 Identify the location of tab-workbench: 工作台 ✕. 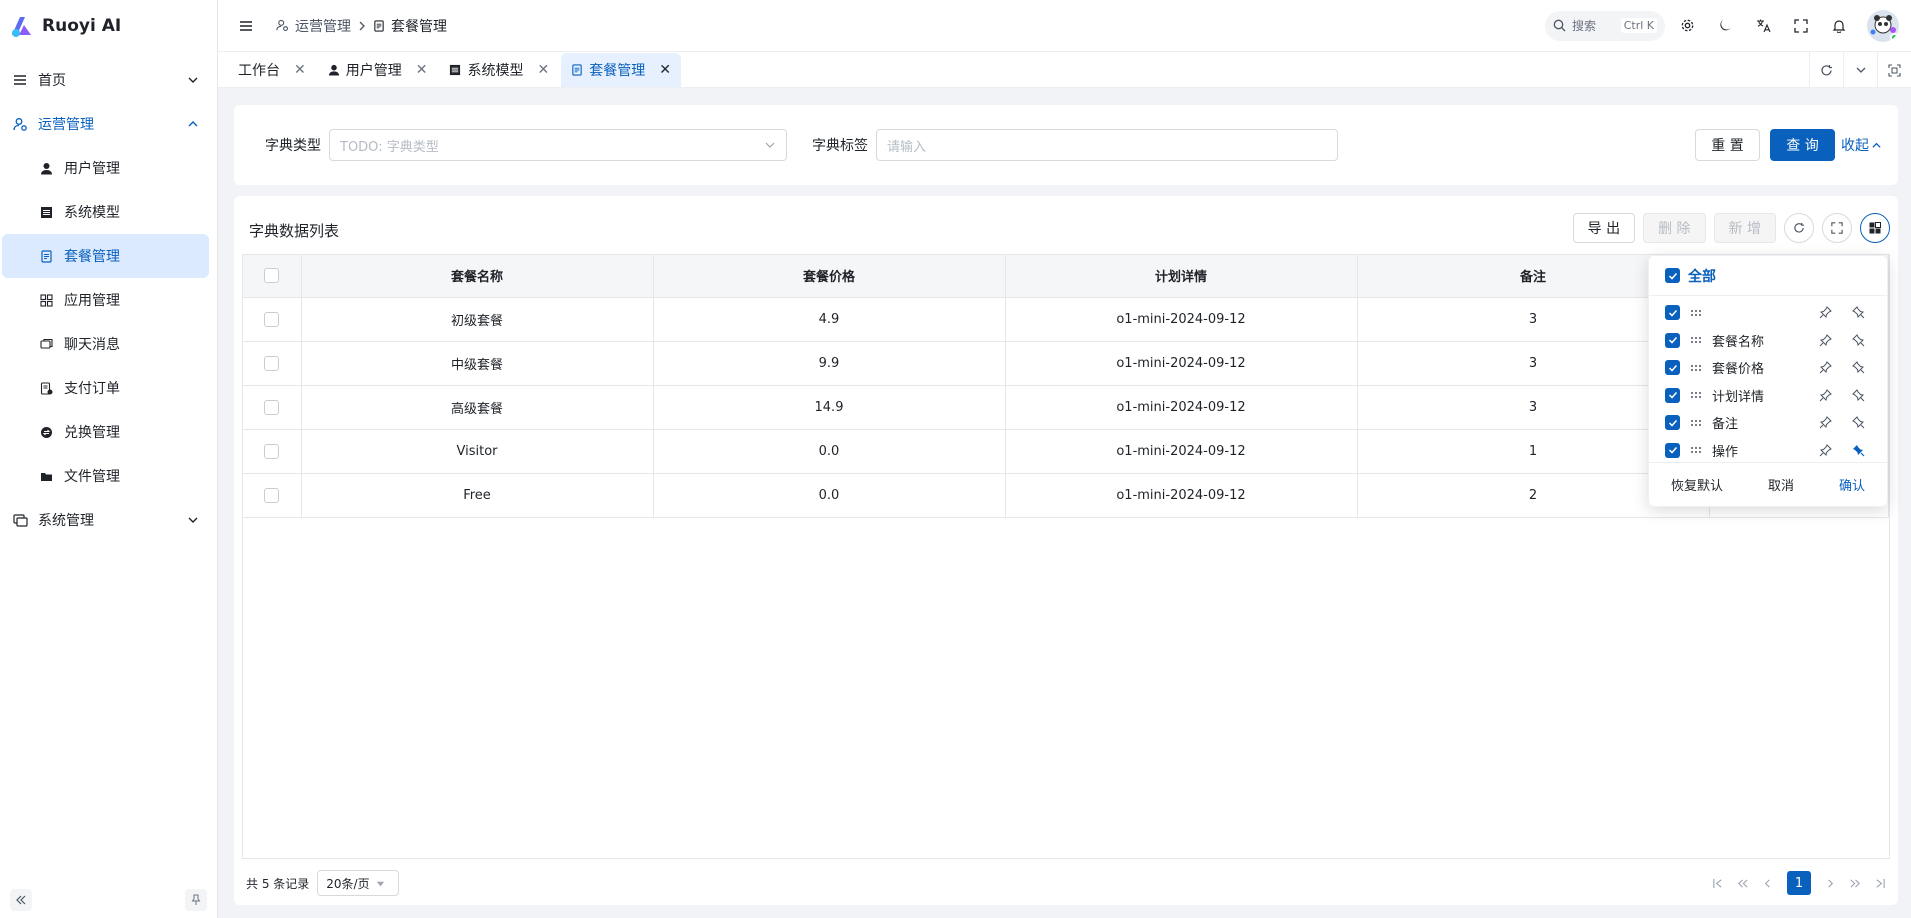
(272, 70).